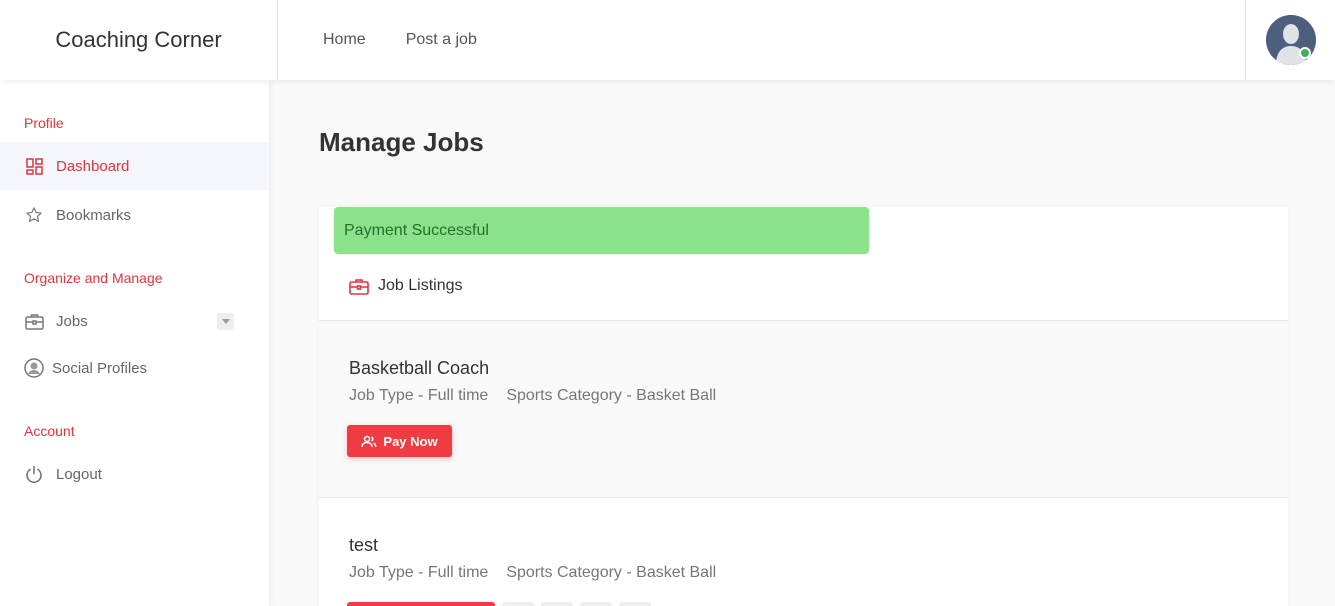 Image resolution: width=1335 pixels, height=606 pixels. What do you see at coordinates (93, 278) in the screenshot?
I see `sidebar-heading-organize: Organize and Manage` at bounding box center [93, 278].